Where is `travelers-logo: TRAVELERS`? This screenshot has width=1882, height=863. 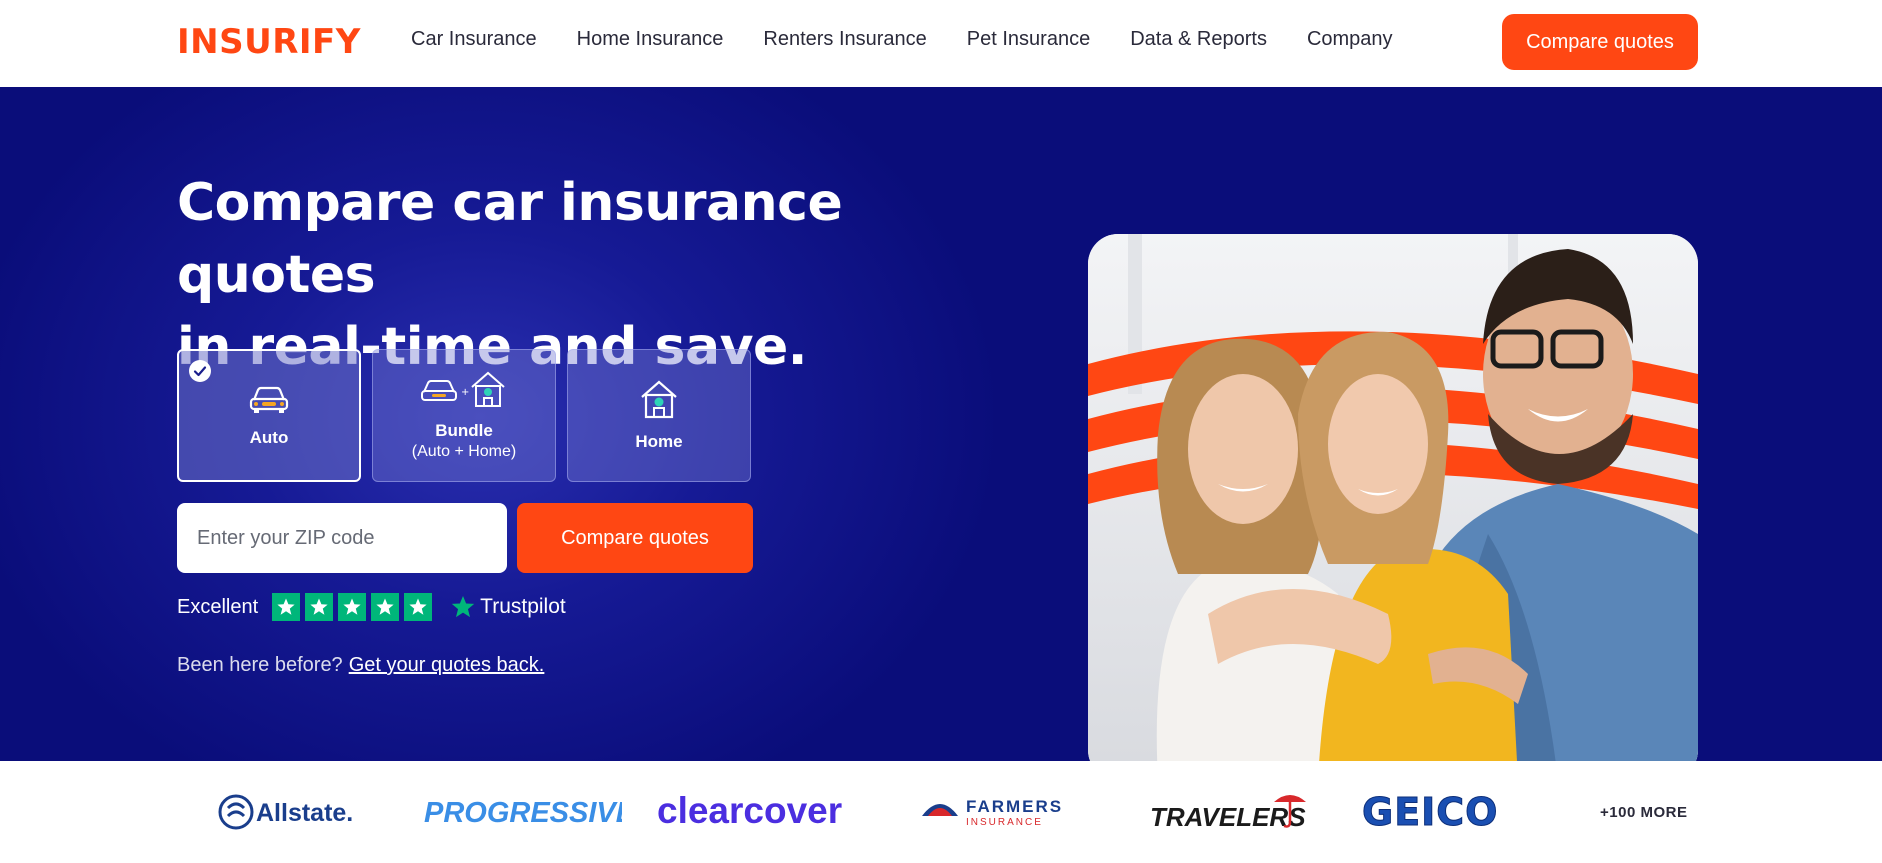 travelers-logo: TRAVELERS is located at coordinates (1230, 812).